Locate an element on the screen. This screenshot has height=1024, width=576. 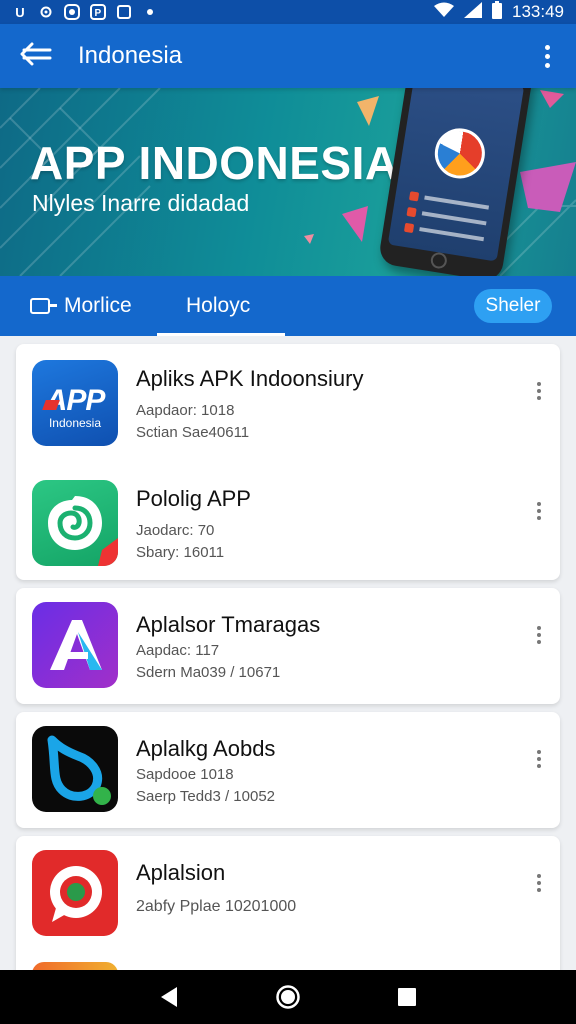
recents-square-icon is located at coordinates (406, 997).